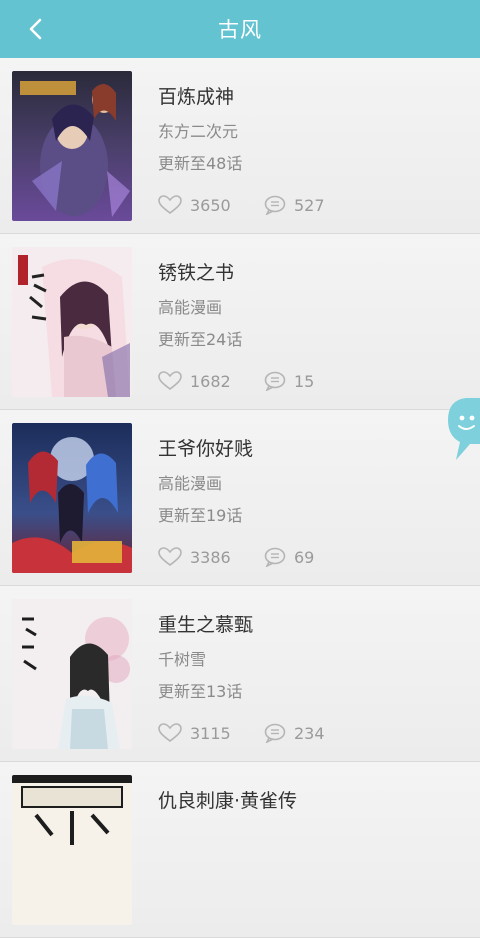  What do you see at coordinates (304, 557) in the screenshot?
I see `comment-count: 69` at bounding box center [304, 557].